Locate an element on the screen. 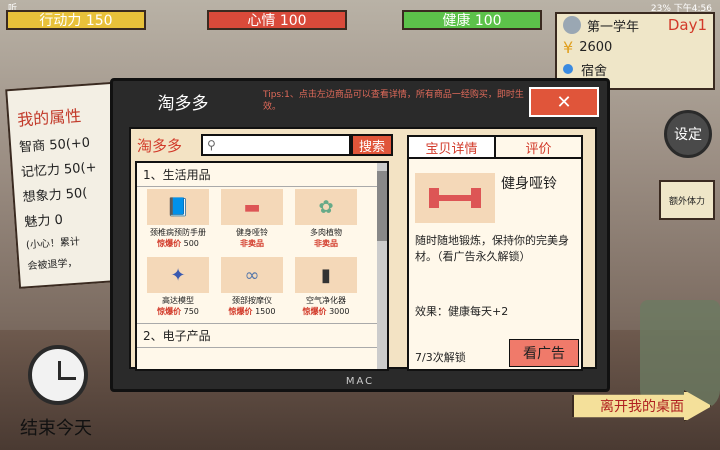  category-title: 1、生活用品 is located at coordinates (262, 175).